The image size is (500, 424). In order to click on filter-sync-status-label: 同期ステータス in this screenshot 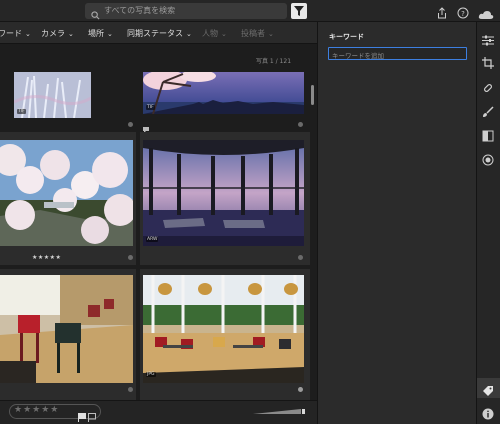, I will do `click(155, 33)`.